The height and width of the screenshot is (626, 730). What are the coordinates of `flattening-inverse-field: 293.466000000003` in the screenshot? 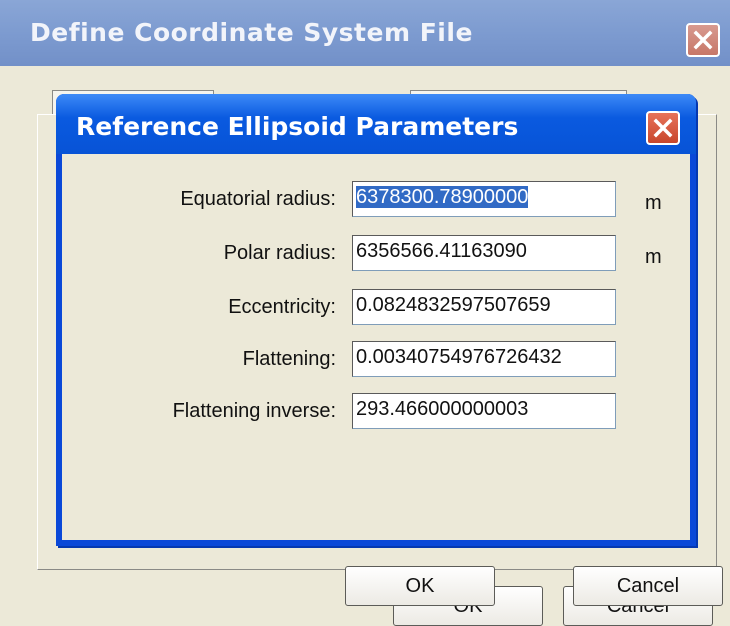 It's located at (484, 411).